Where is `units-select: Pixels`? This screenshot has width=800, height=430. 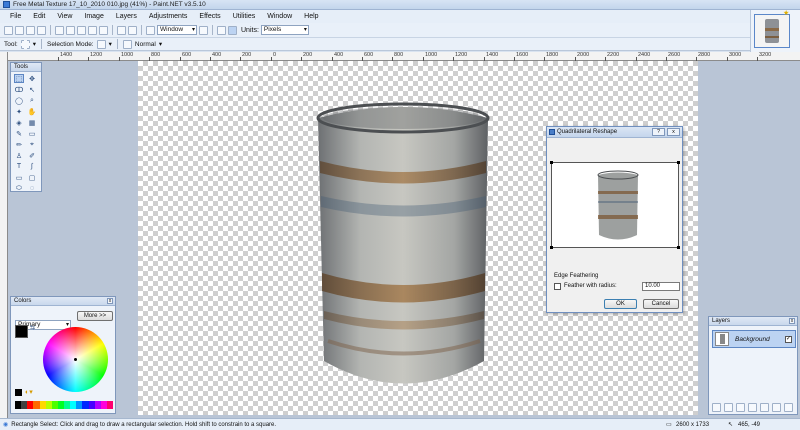
units-select: Pixels is located at coordinates (284, 30).